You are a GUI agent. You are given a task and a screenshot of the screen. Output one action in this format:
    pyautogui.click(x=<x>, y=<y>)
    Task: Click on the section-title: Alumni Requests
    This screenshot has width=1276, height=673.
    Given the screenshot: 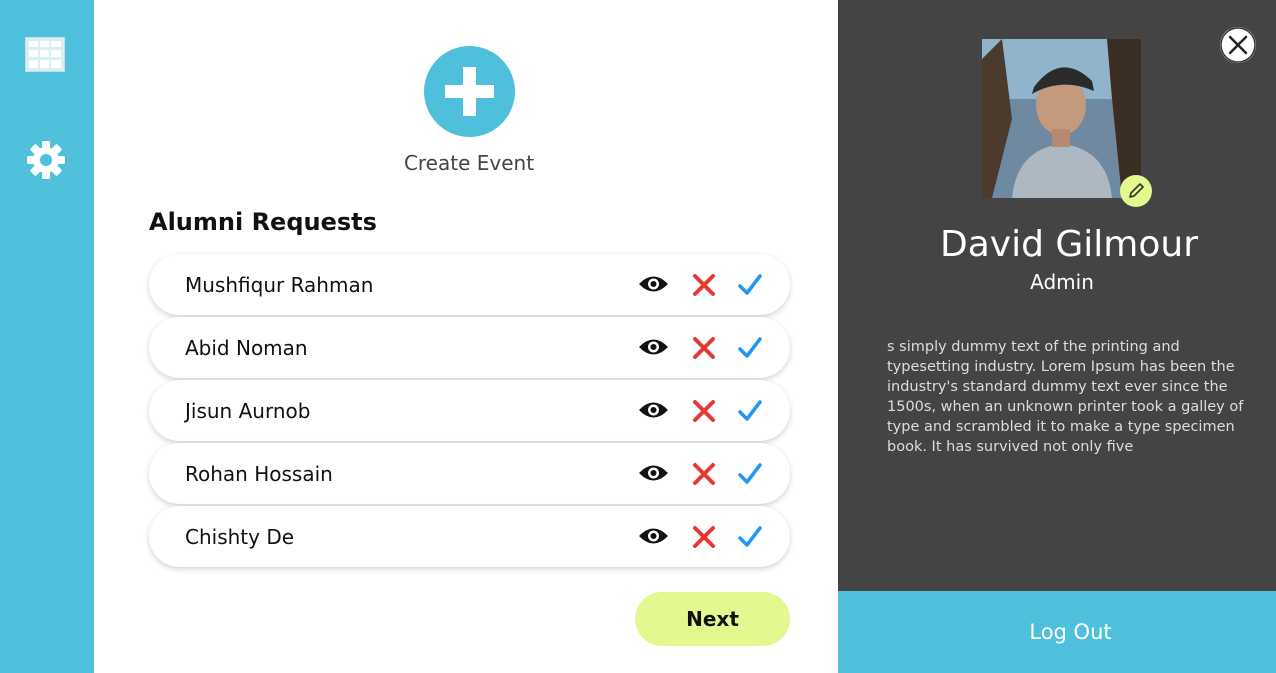 What is the action you would take?
    pyautogui.click(x=263, y=222)
    